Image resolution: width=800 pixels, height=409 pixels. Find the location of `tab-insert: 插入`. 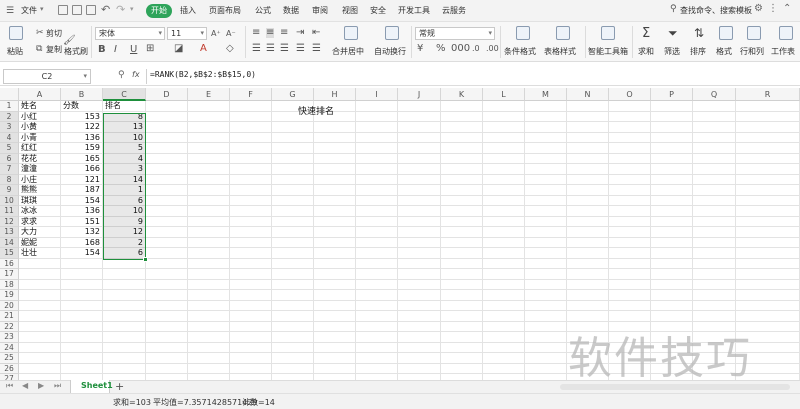

tab-insert: 插入 is located at coordinates (188, 10).